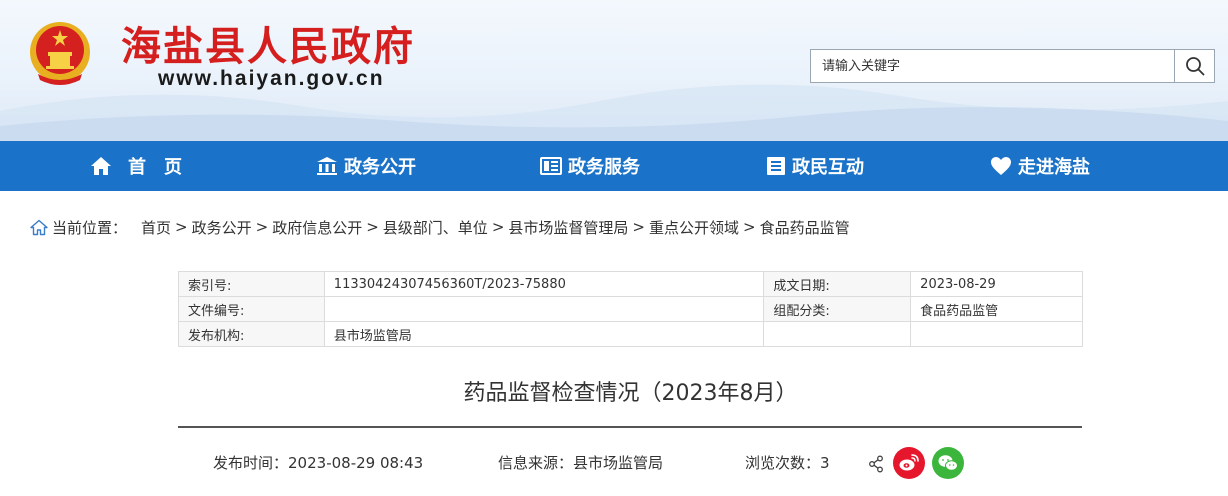  I want to click on main-nav: 首 页 政务公开 政务服务 政民互动 走进海盐, so click(614, 166).